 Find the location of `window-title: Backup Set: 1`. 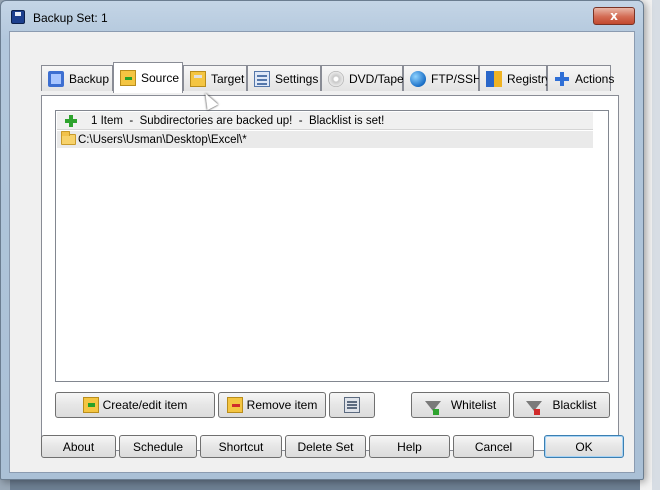

window-title: Backup Set: 1 is located at coordinates (70, 18).